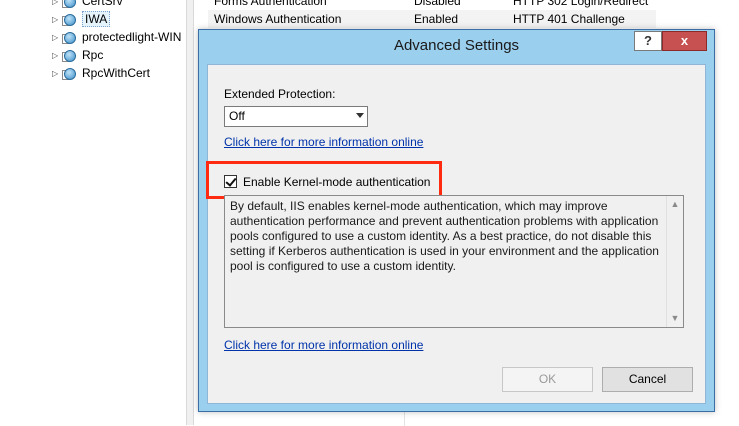 The width and height of the screenshot is (739, 426). Describe the element at coordinates (270, 4) in the screenshot. I see `auth-name-cell: Forms Authentication` at that location.